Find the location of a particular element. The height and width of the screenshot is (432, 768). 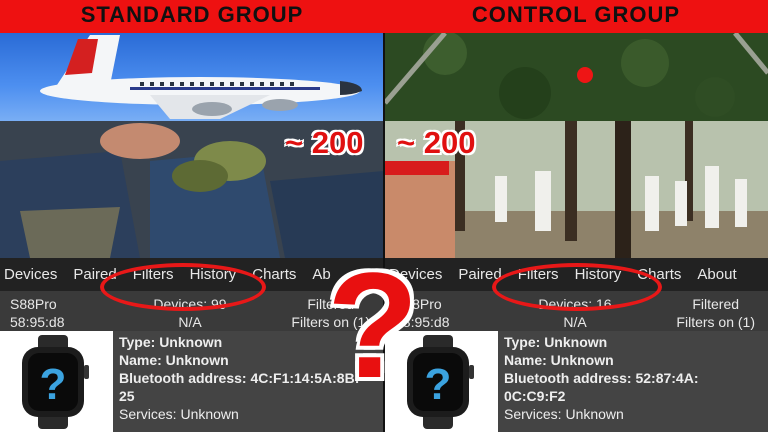

tab-about: About is located at coordinates (716, 274).